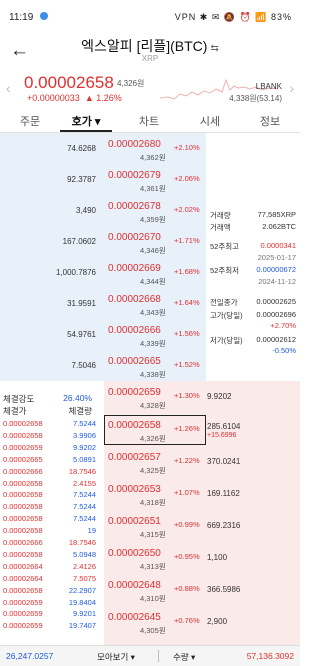 This screenshot has height=666, width=320. Describe the element at coordinates (187, 492) in the screenshot. I see `buy-pct: +1.07%` at that location.